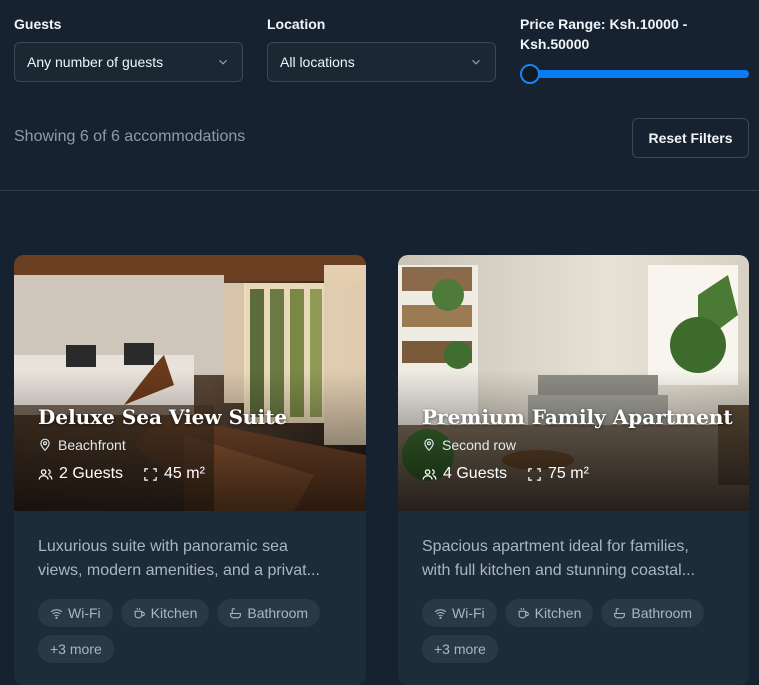 The image size is (759, 685). What do you see at coordinates (577, 417) in the screenshot?
I see `card-title: Premium Family Apartment` at bounding box center [577, 417].